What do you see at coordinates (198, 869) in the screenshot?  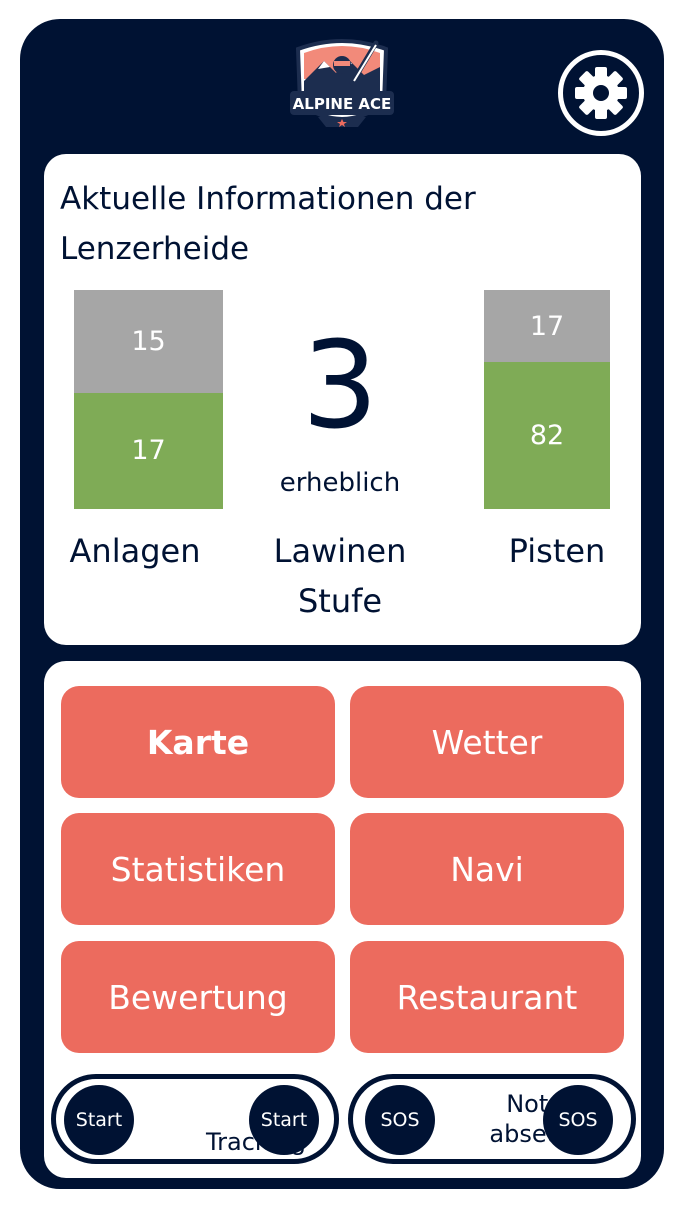 I see `statistiken-button: Statistiken` at bounding box center [198, 869].